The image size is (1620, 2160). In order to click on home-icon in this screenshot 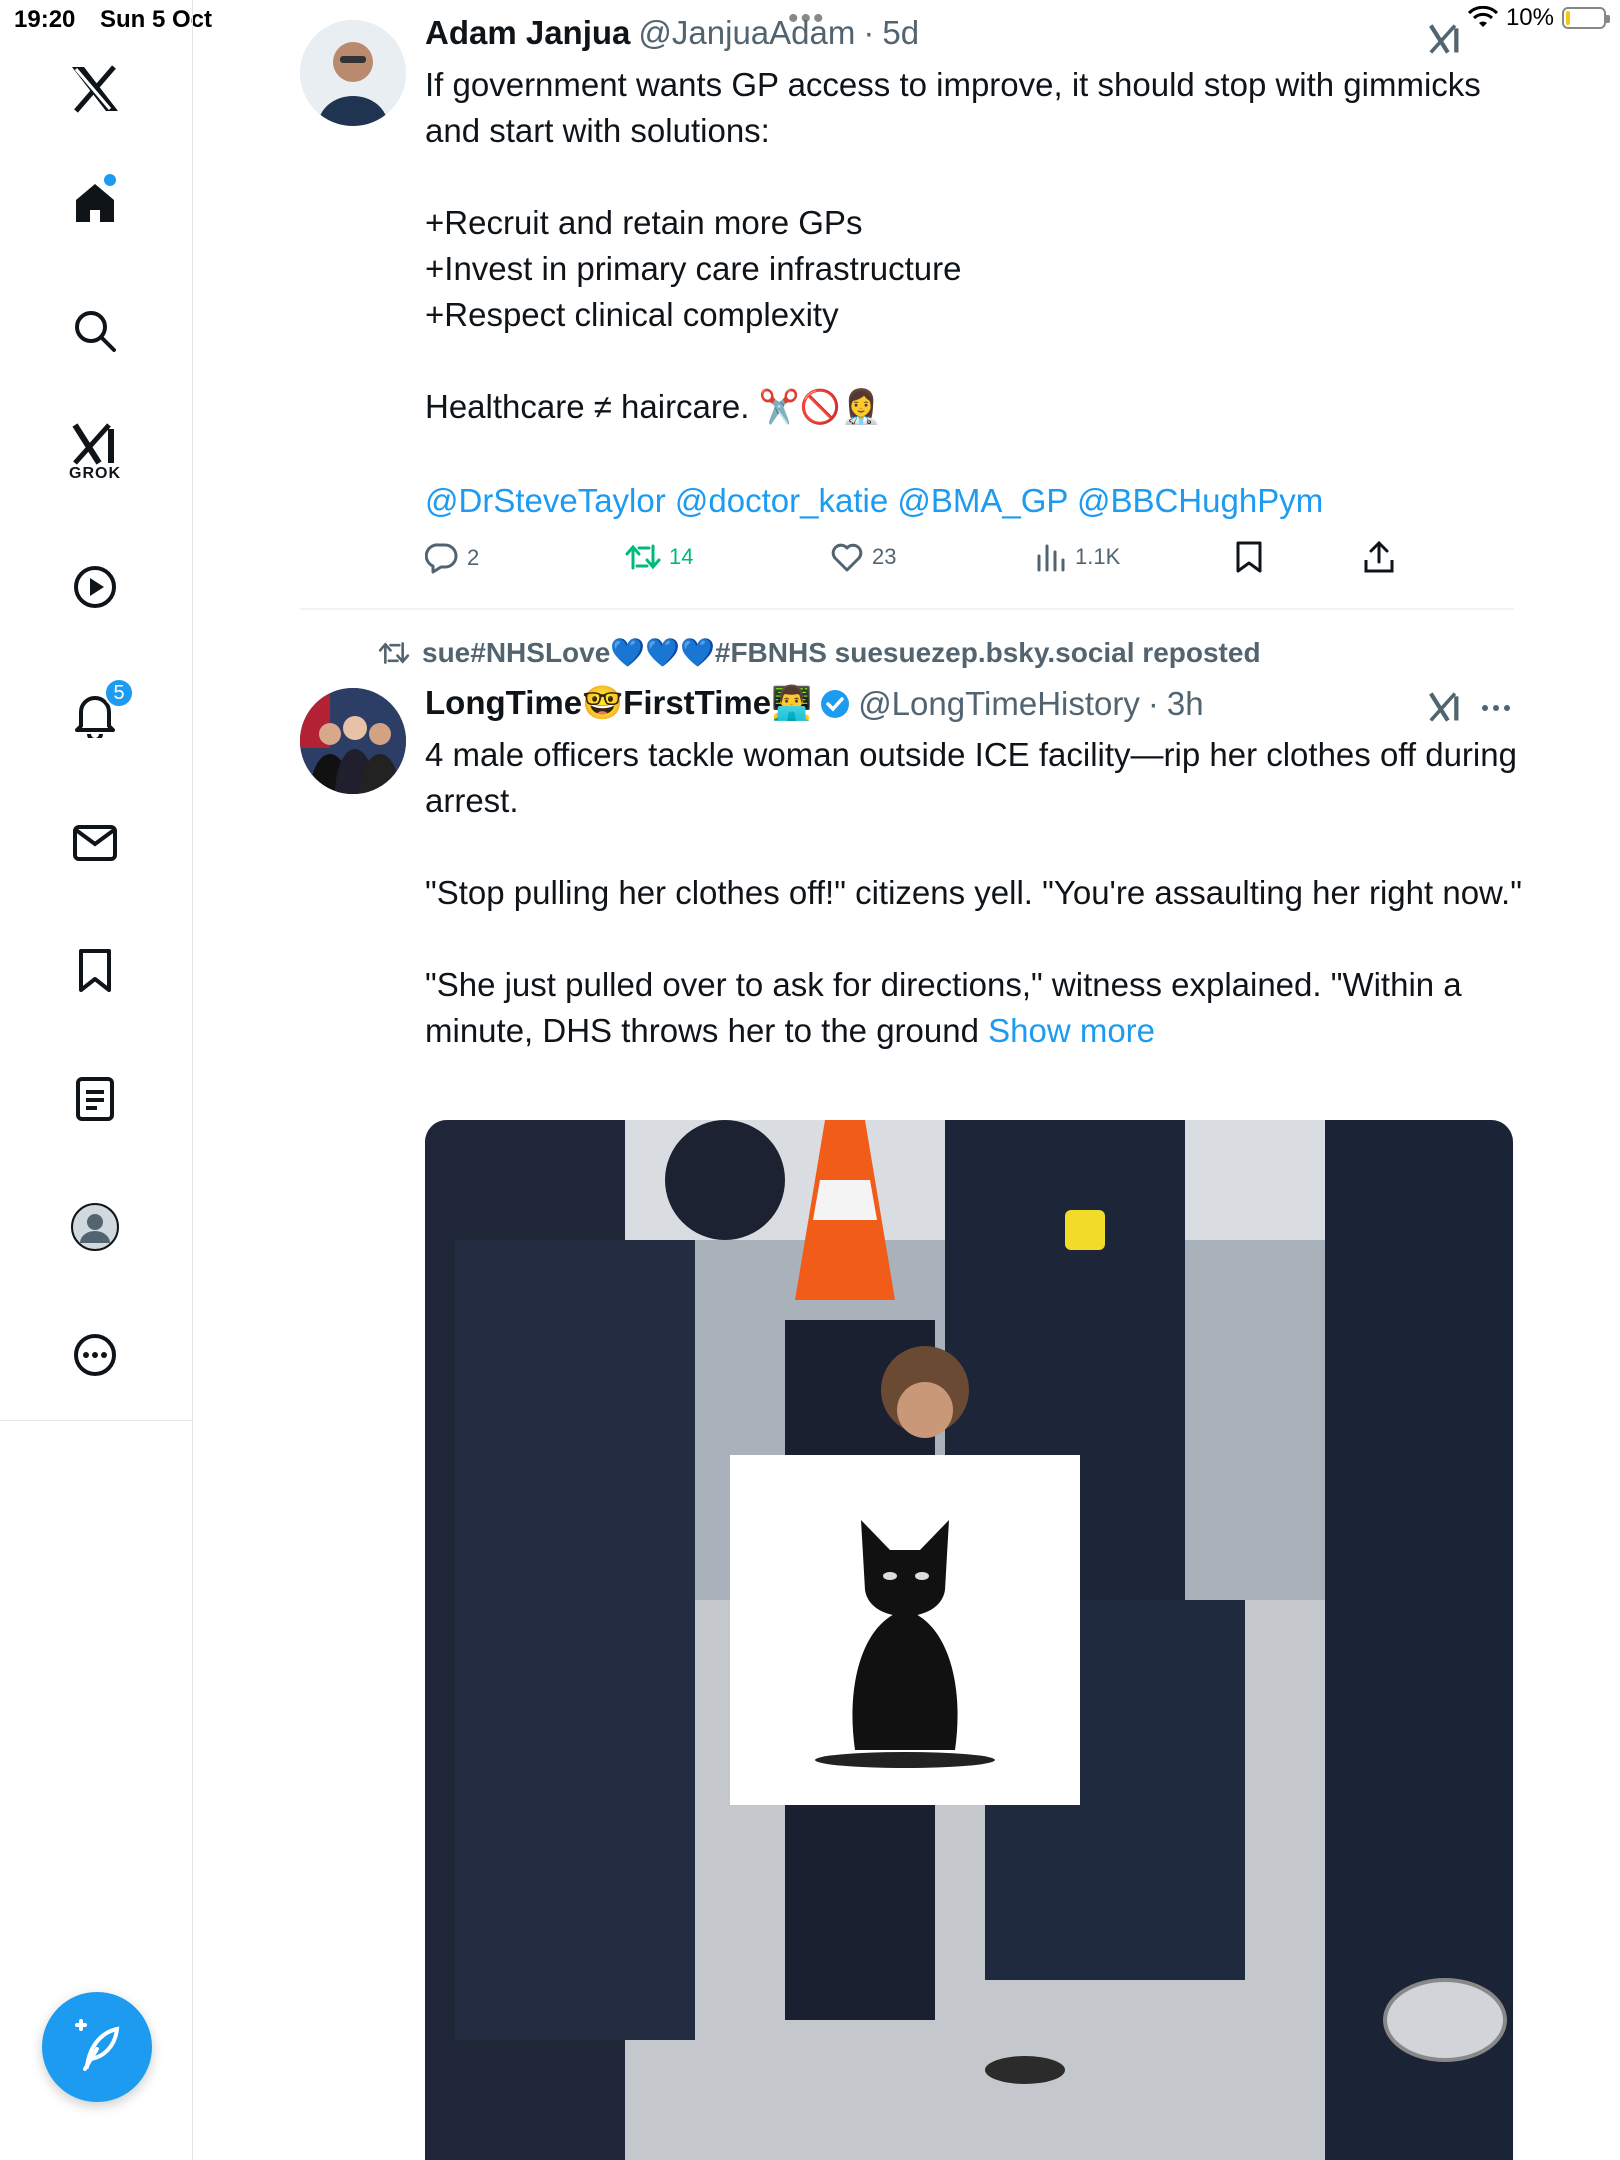, I will do `click(95, 203)`.